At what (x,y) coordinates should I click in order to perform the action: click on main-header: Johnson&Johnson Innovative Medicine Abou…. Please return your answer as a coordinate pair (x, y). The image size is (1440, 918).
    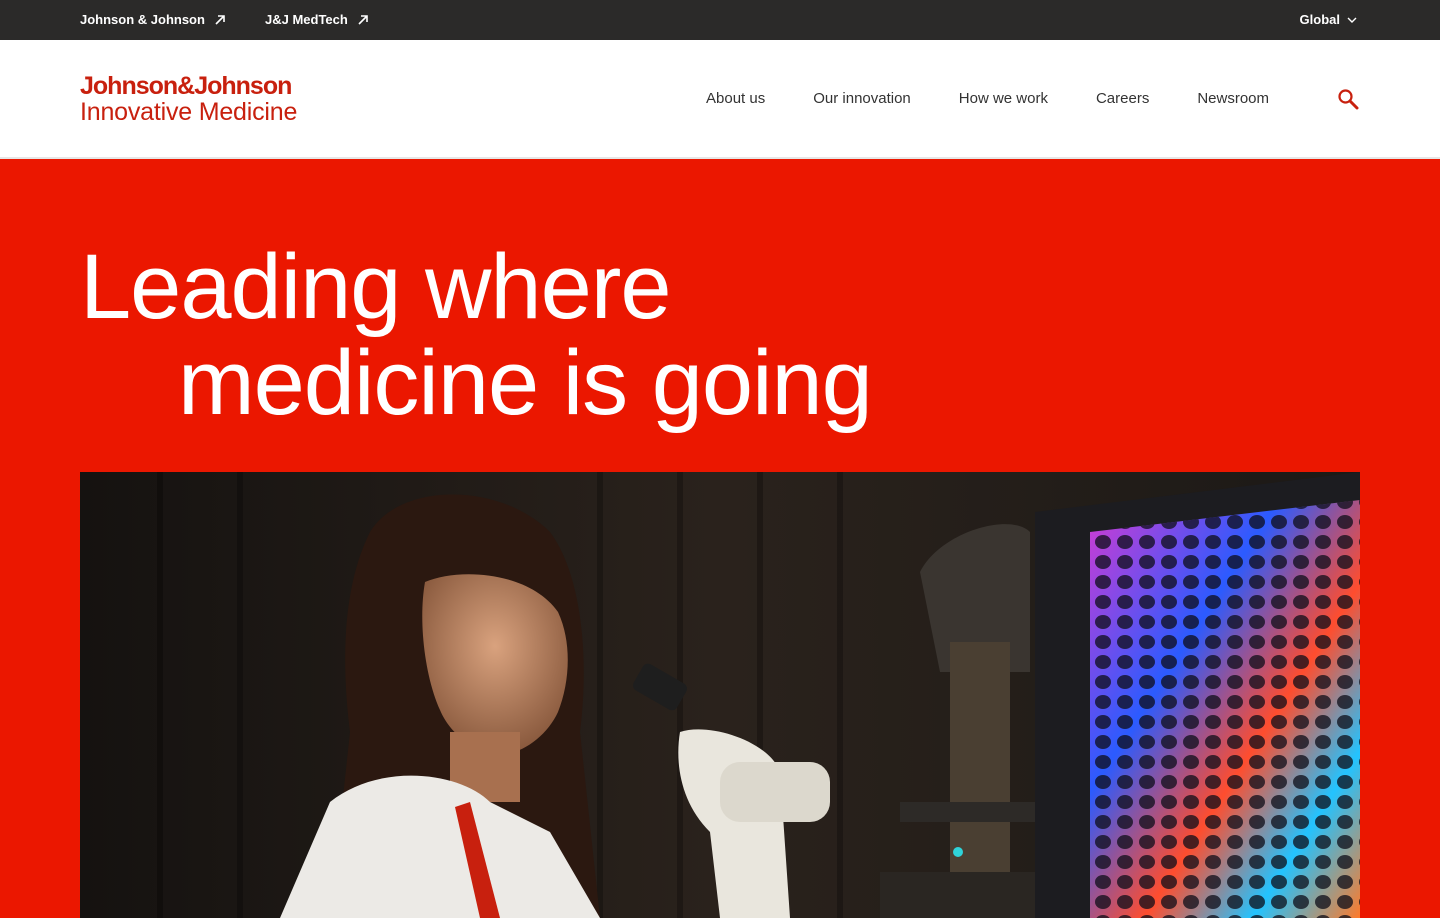
    Looking at the image, I should click on (720, 99).